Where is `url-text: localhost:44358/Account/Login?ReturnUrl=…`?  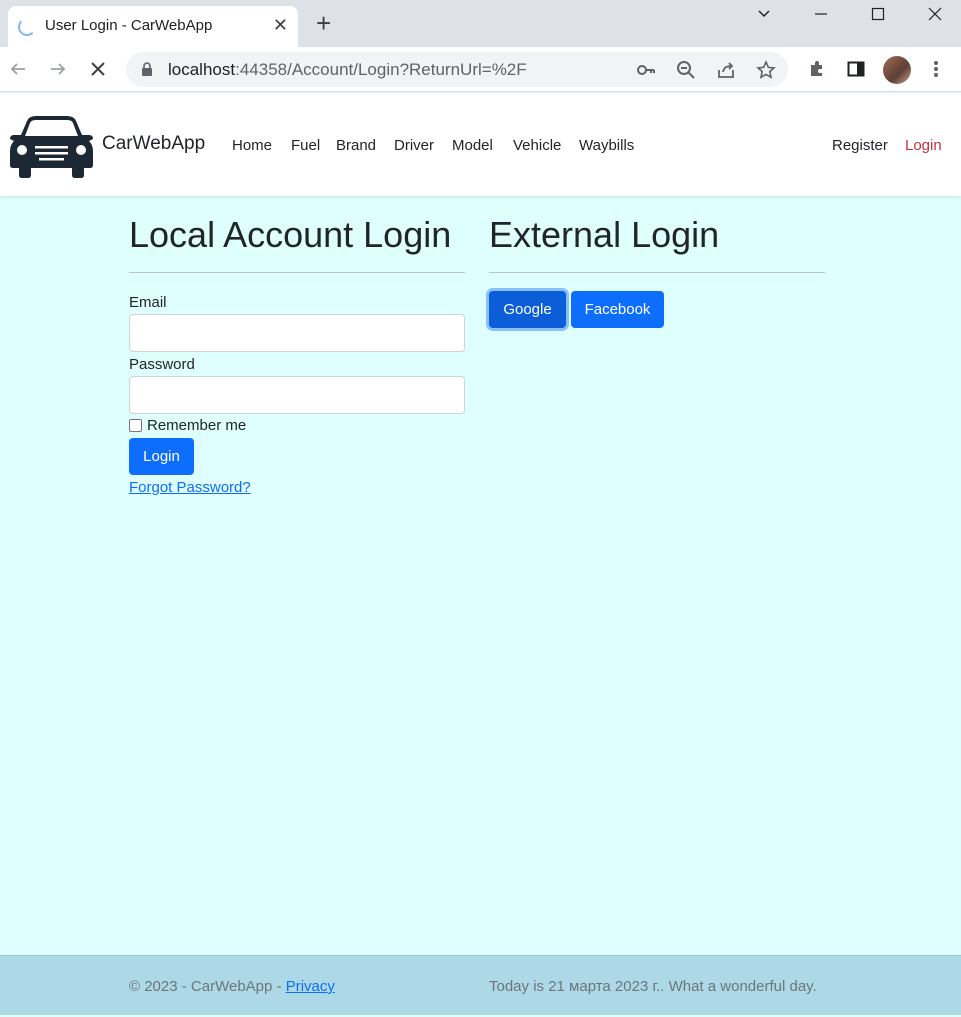 url-text: localhost:44358/Account/Login?ReturnUrl=… is located at coordinates (347, 69).